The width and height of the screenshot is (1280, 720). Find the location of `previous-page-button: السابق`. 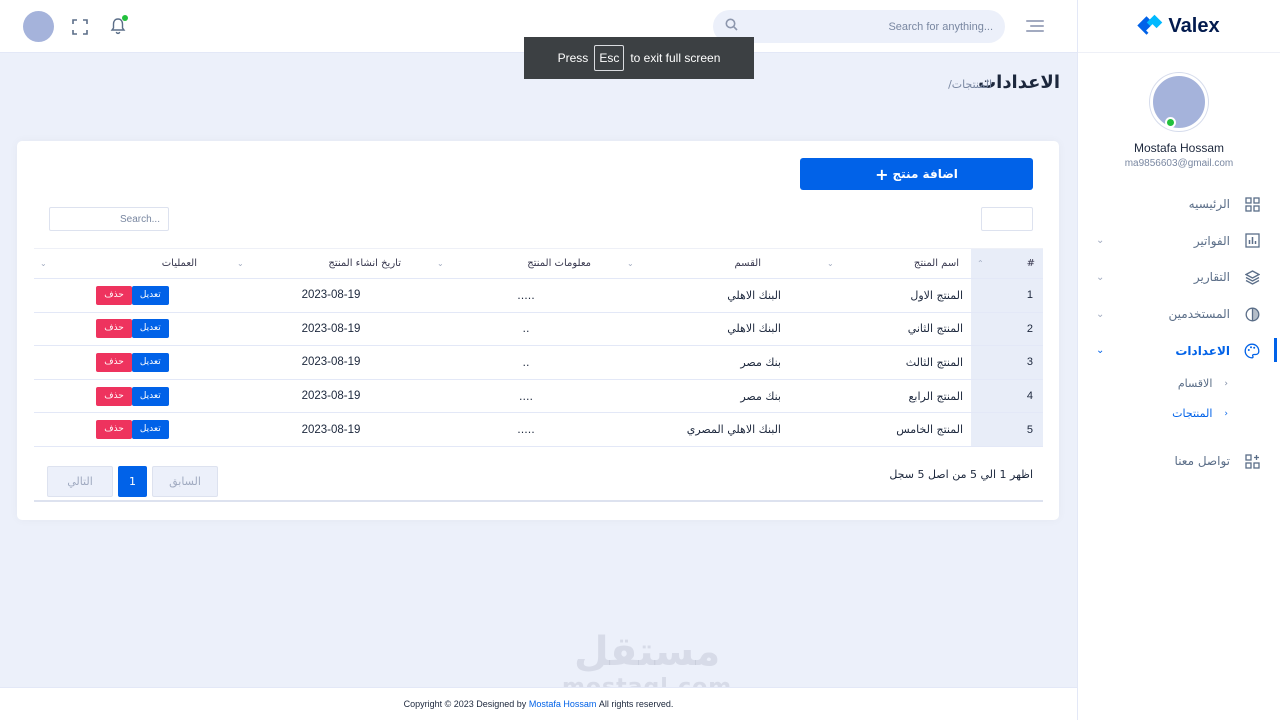

previous-page-button: السابق is located at coordinates (185, 481).